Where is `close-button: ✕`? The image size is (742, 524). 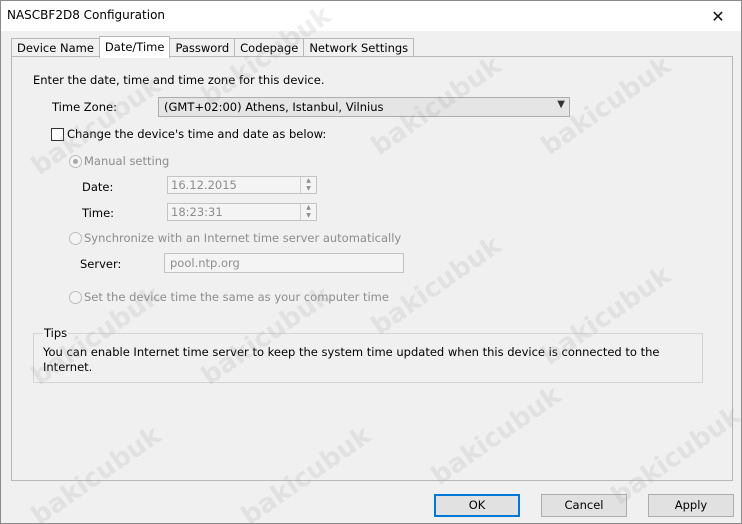 close-button: ✕ is located at coordinates (718, 16).